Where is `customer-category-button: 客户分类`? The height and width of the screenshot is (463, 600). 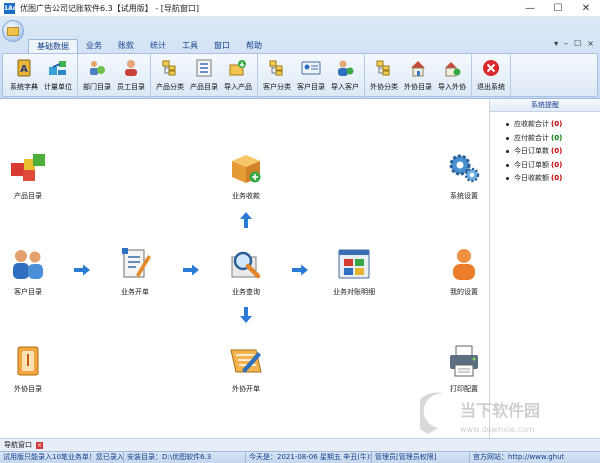
customer-category-button: 客户分类 is located at coordinates (277, 76).